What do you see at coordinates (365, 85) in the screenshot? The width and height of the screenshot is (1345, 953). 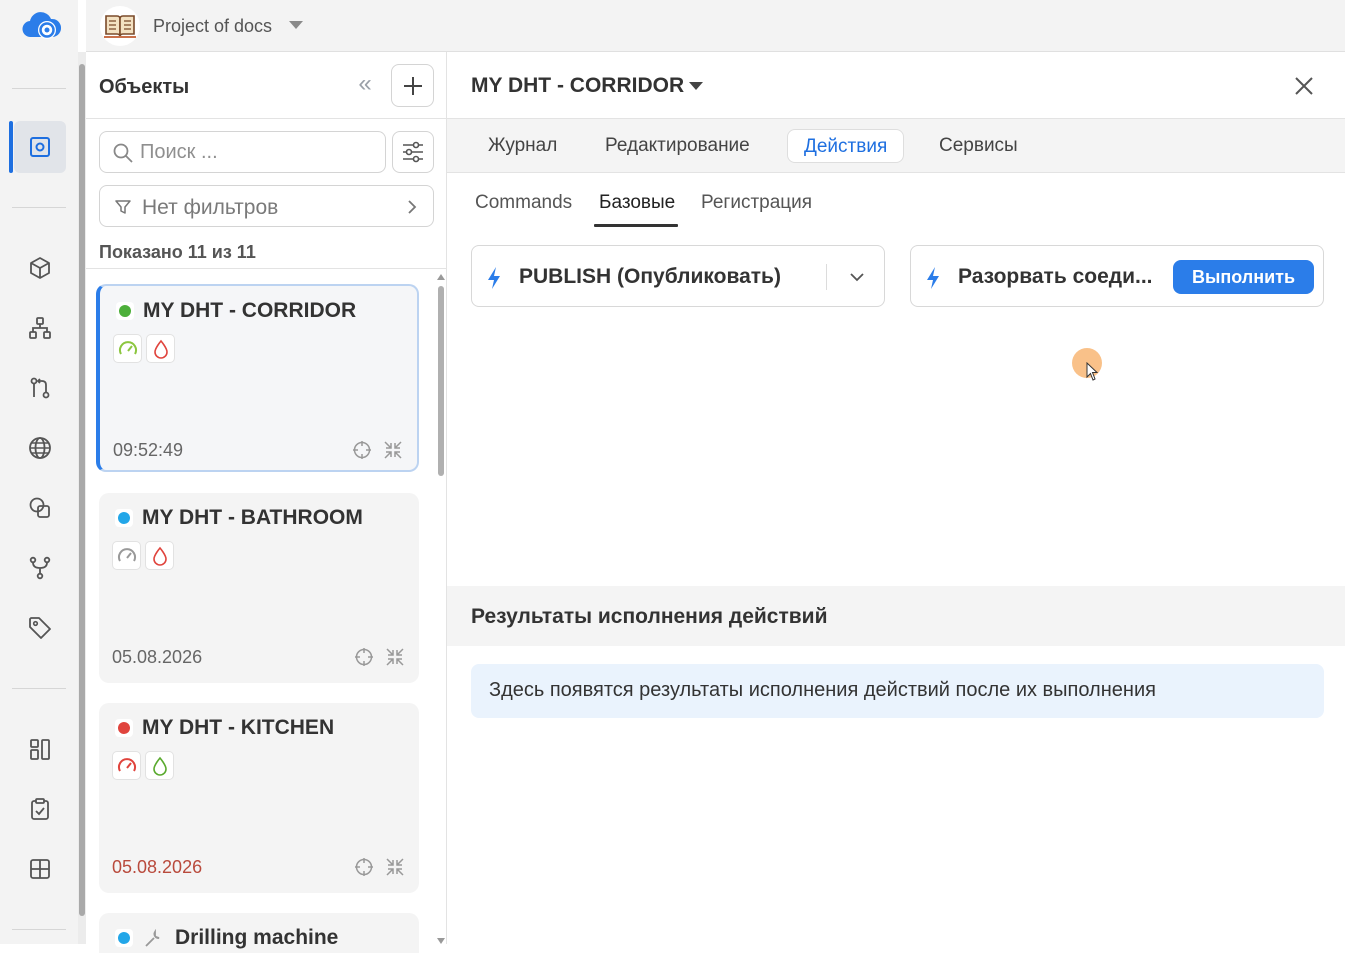 I see `collapse-panel-icon: «` at bounding box center [365, 85].